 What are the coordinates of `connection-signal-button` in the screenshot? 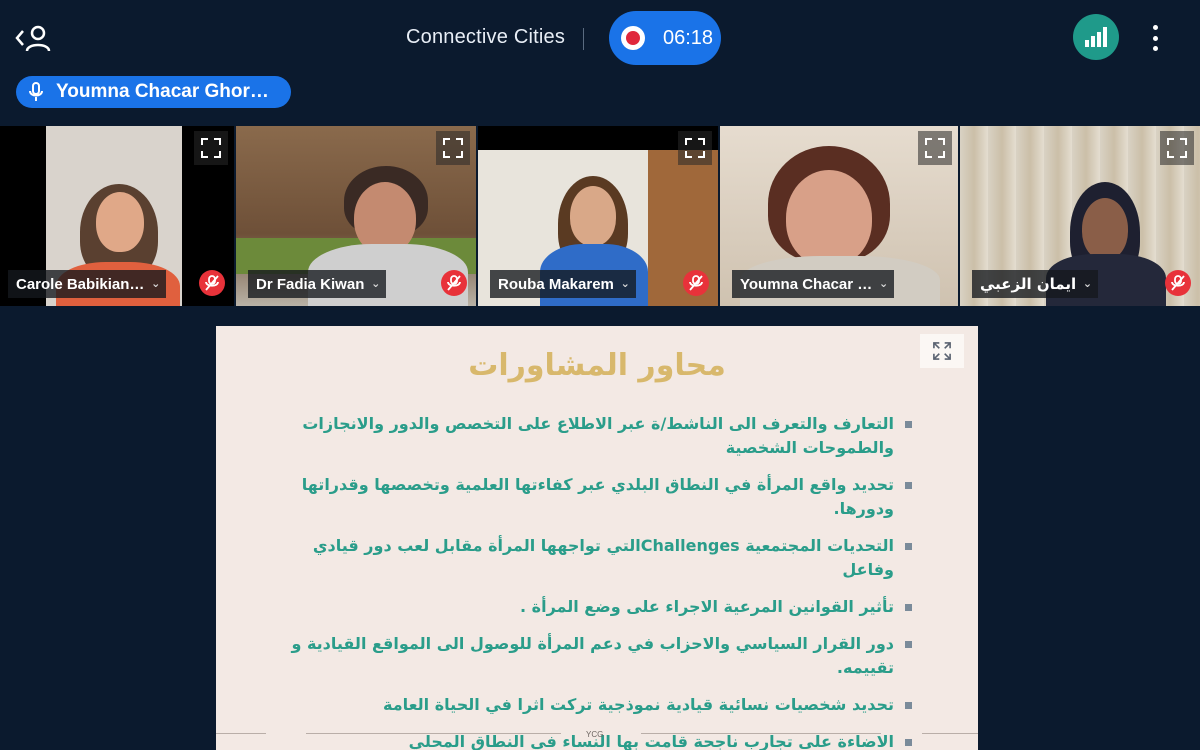 It's located at (1096, 37).